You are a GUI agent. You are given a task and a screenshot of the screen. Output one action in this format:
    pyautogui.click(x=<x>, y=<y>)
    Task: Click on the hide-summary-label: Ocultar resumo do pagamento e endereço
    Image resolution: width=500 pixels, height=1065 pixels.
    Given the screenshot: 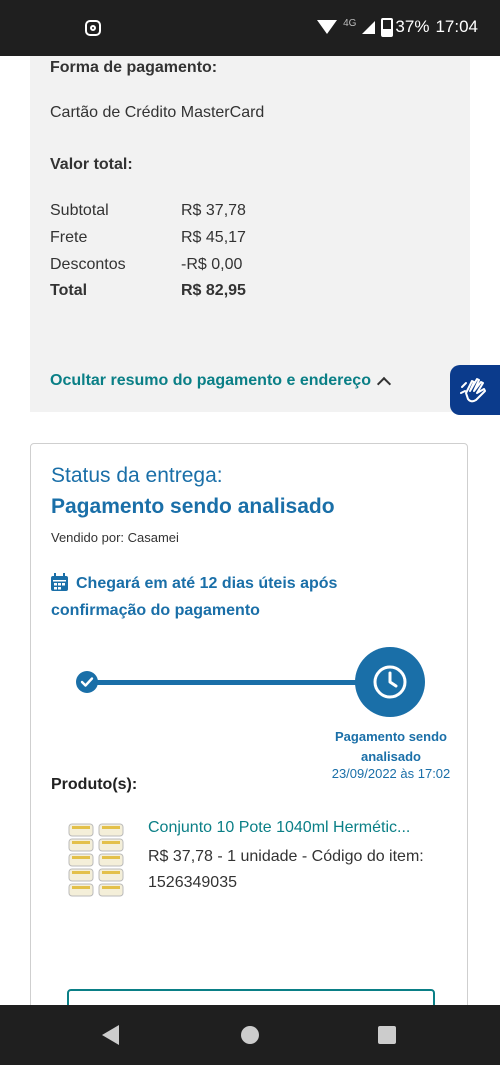 What is the action you would take?
    pyautogui.click(x=210, y=380)
    